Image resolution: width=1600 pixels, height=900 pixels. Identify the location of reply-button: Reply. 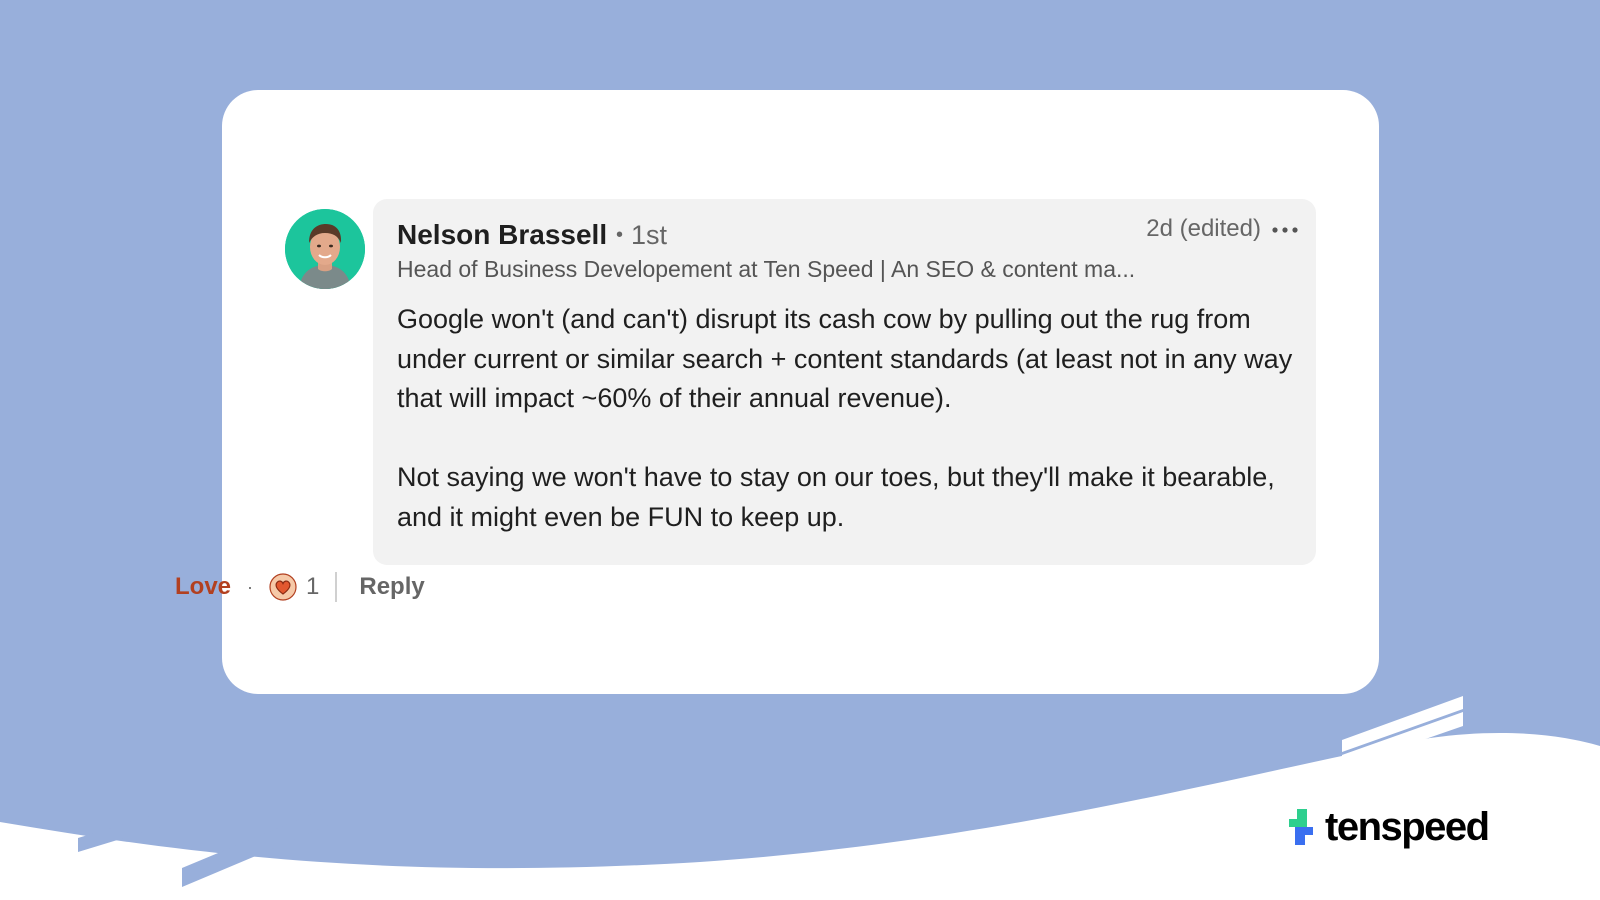
(391, 587).